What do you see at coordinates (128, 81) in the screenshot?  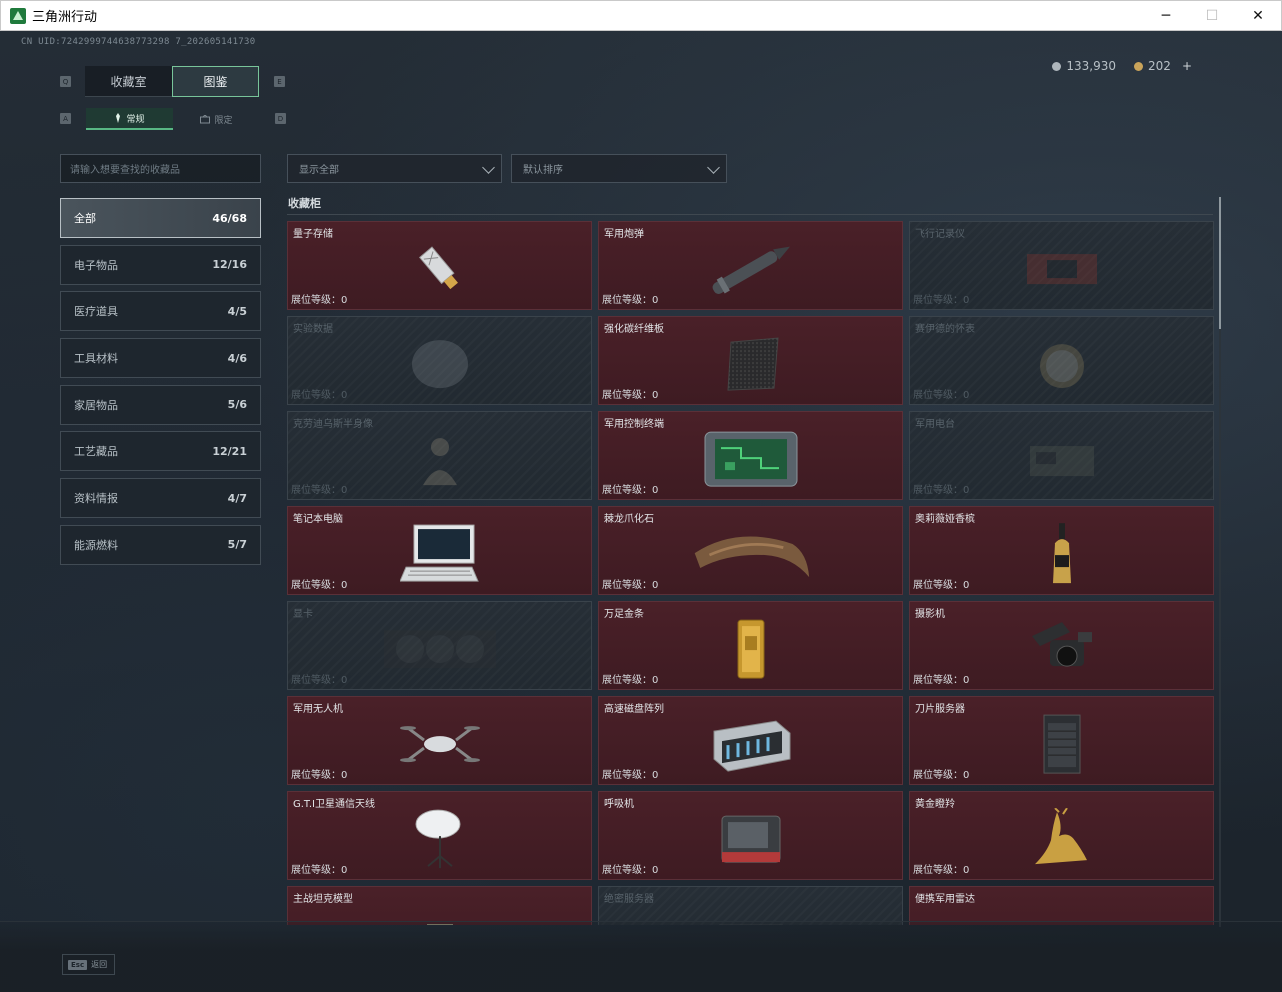 I see `tab-collection-room: 收藏室` at bounding box center [128, 81].